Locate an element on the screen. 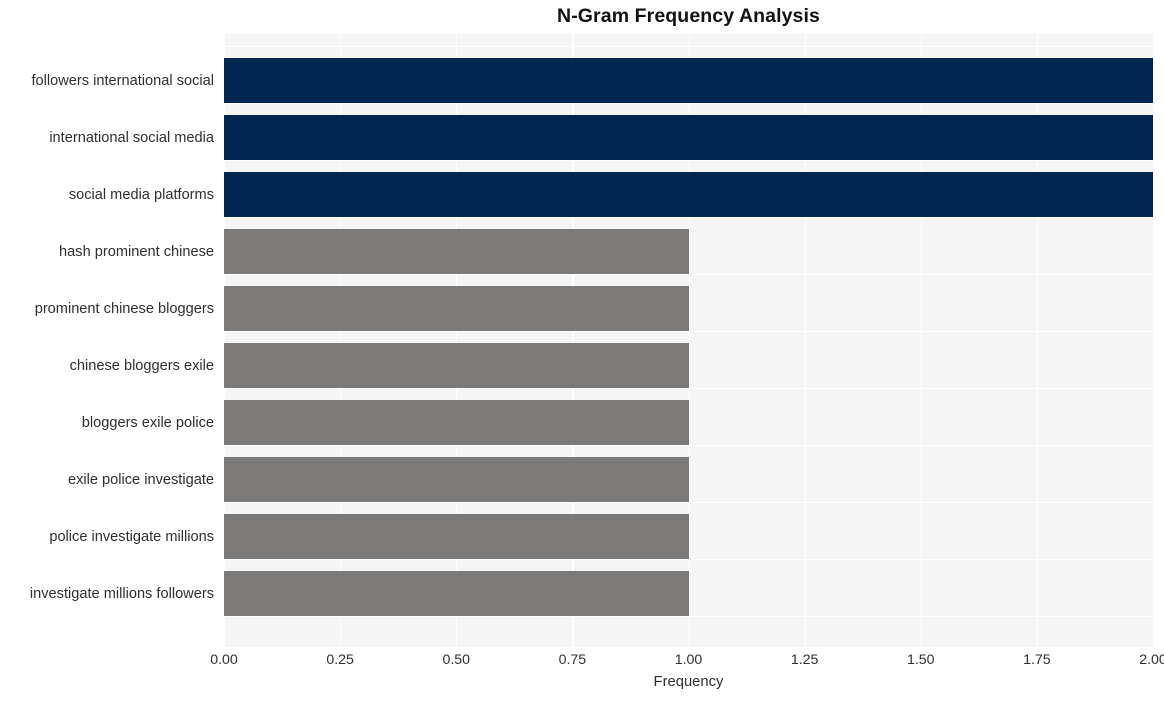 Image resolution: width=1164 pixels, height=701 pixels. x-axis-tick-label: 2.00 is located at coordinates (1151, 660).